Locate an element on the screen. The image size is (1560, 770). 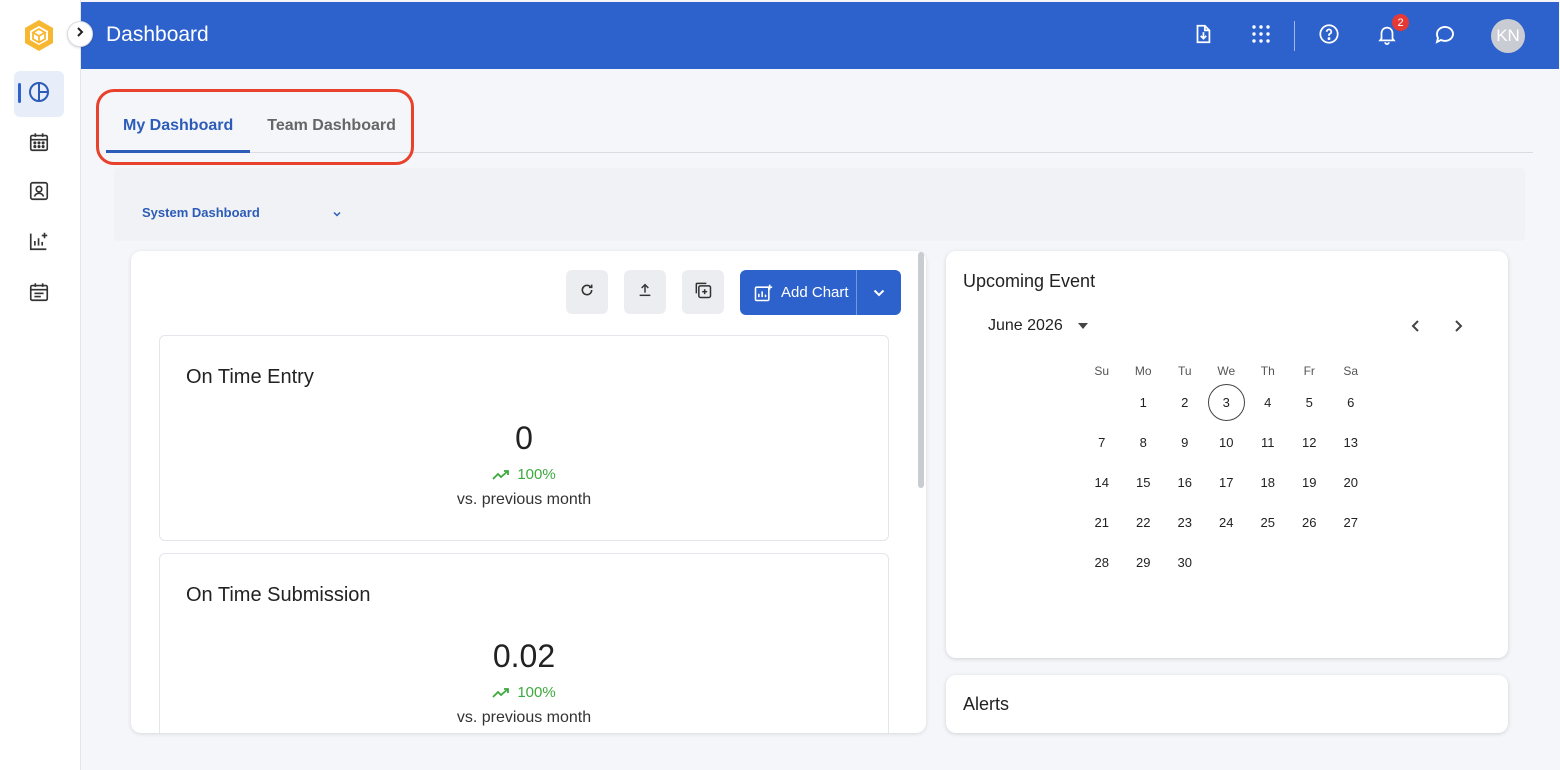
sidebar-item-profile is located at coordinates (39, 193).